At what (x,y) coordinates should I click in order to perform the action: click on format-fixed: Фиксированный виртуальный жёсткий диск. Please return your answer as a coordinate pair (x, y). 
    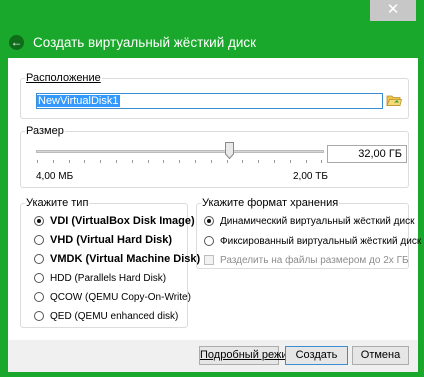
    Looking at the image, I should click on (312, 241).